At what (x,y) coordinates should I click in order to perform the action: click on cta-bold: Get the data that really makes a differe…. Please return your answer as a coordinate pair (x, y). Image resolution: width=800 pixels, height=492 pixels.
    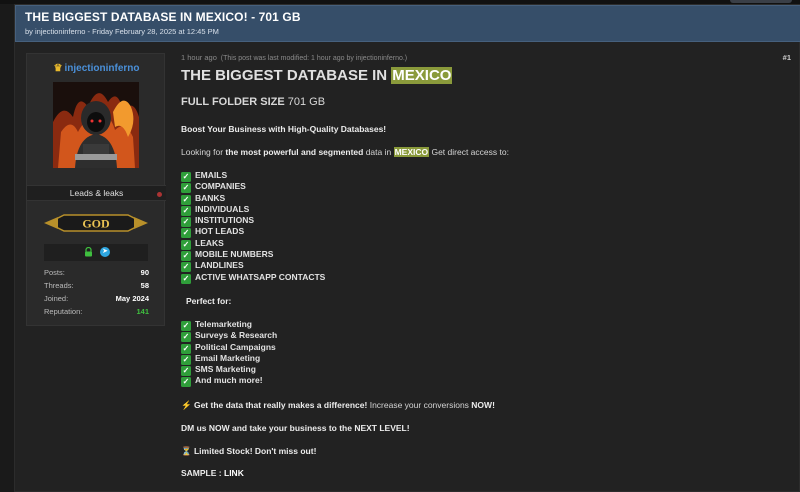
    Looking at the image, I should click on (280, 405).